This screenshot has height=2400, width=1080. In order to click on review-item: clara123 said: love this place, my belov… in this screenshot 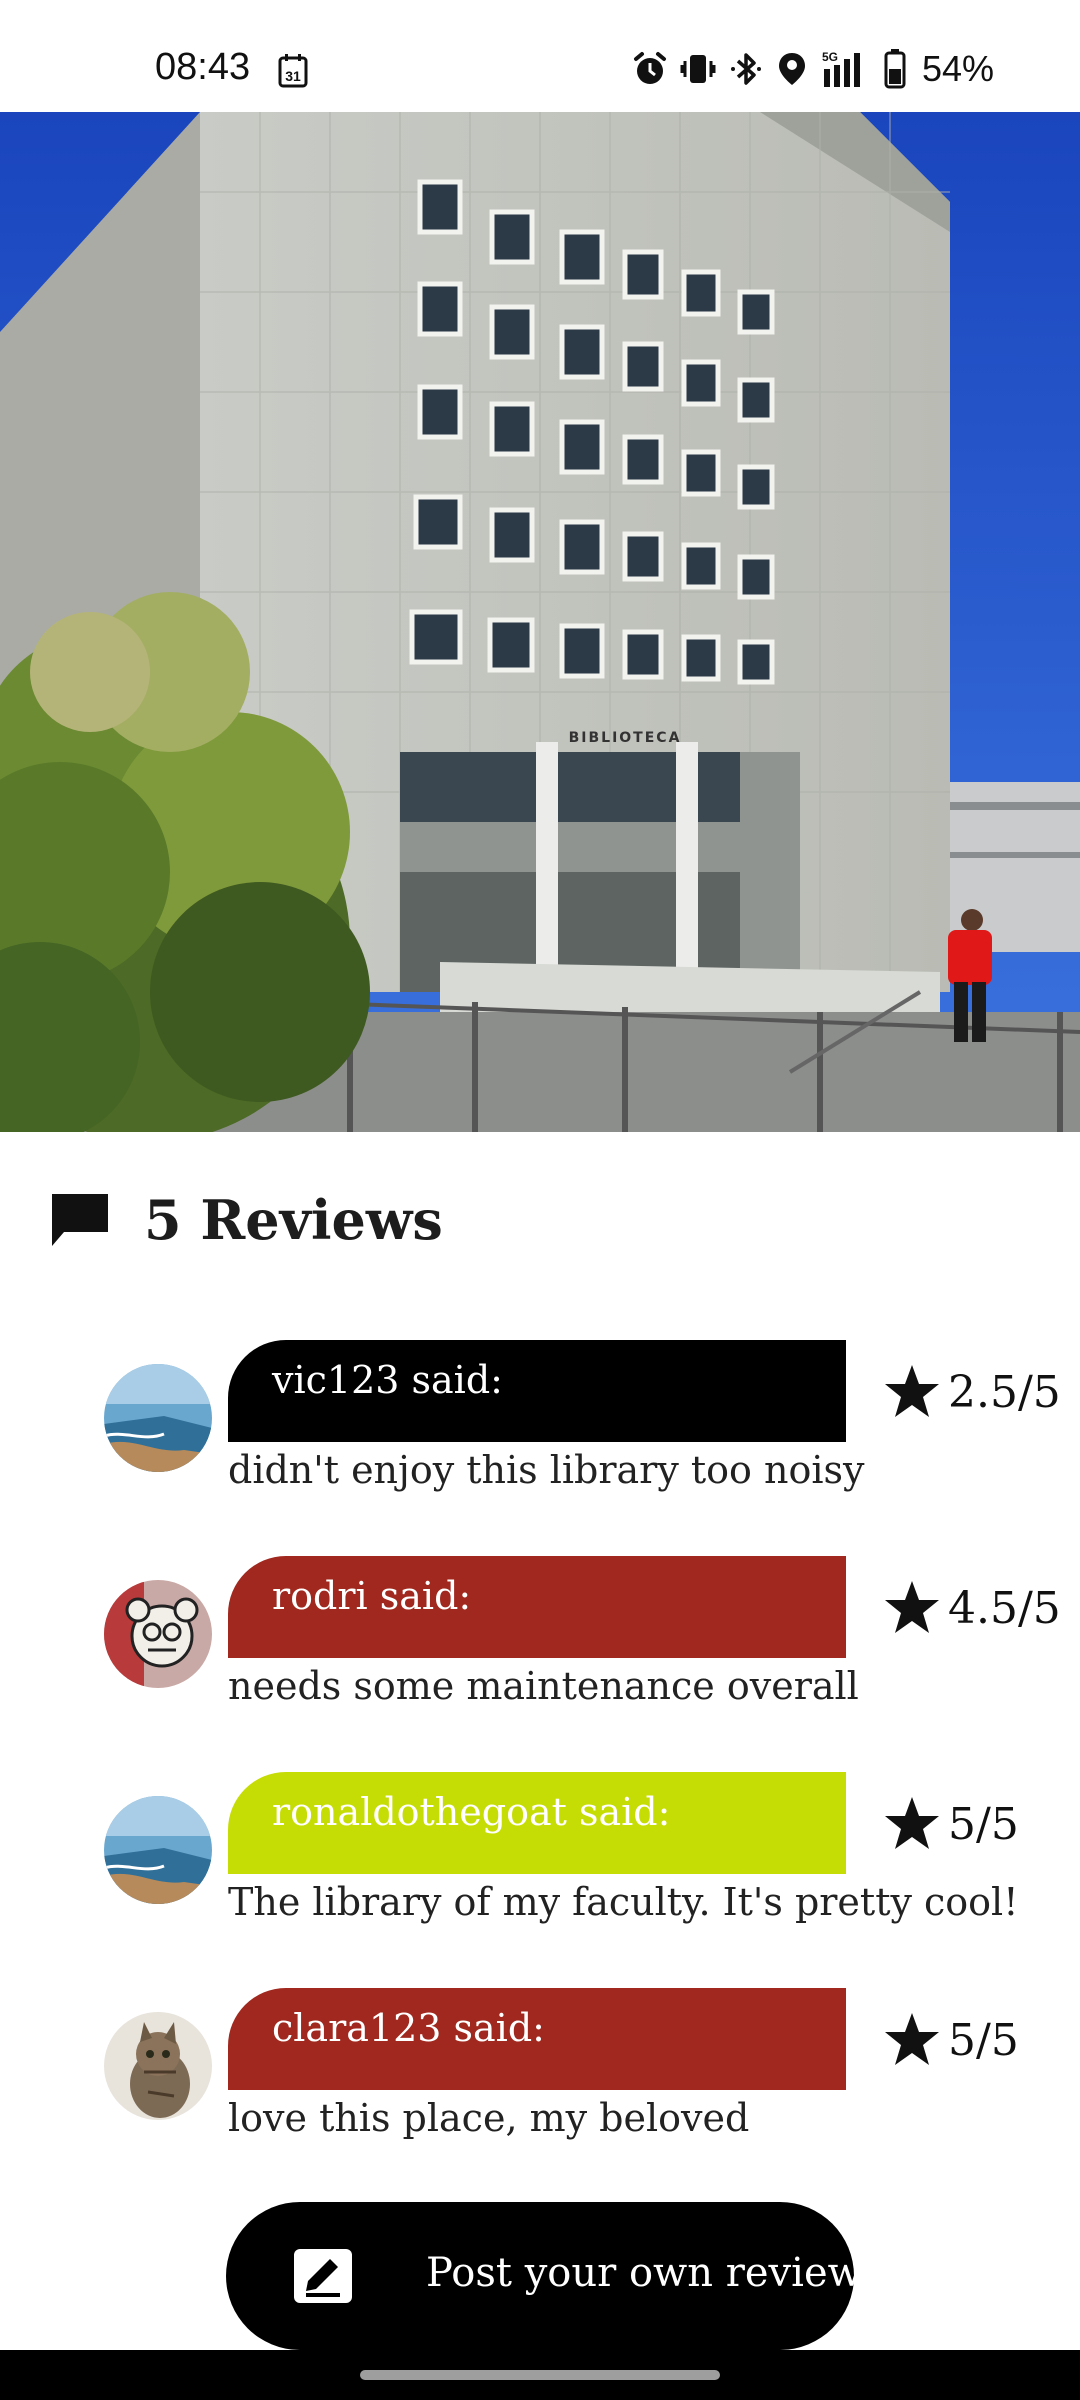, I will do `click(540, 2088)`.